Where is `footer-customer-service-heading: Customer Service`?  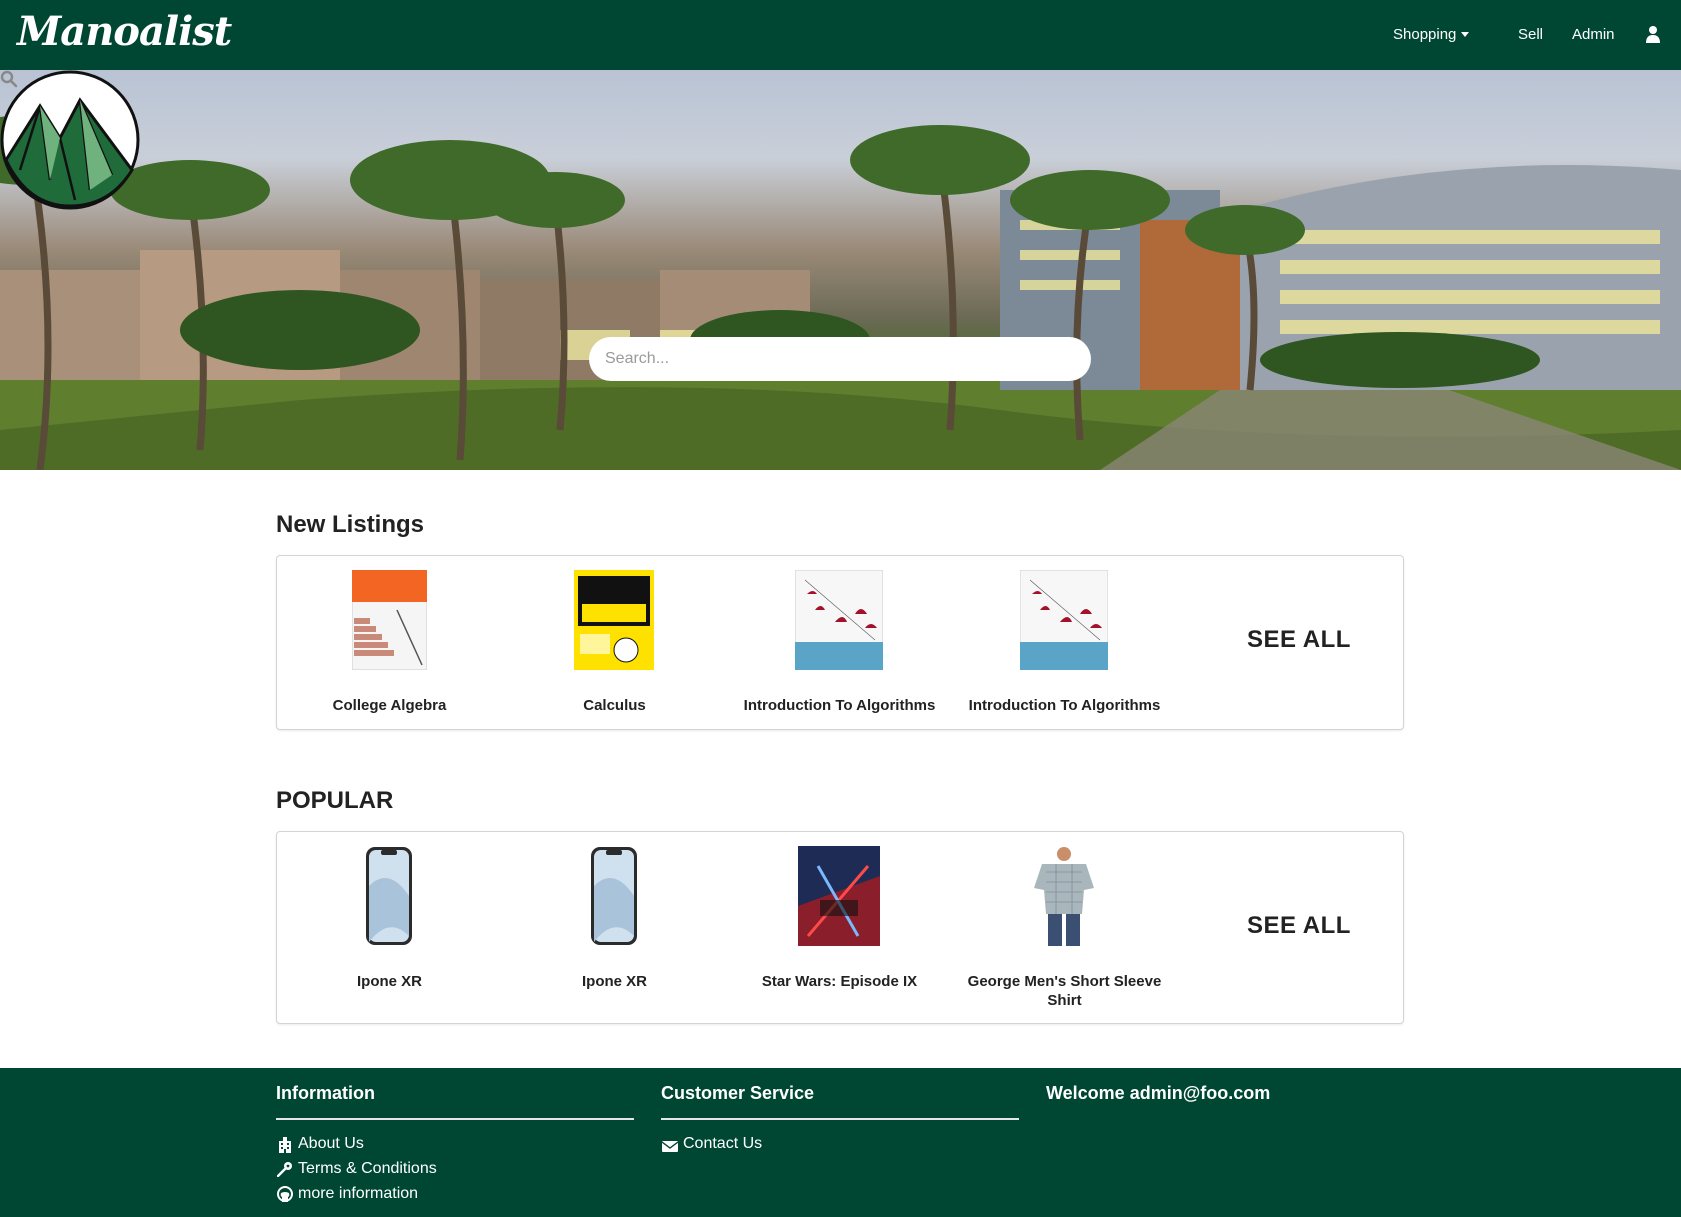
footer-customer-service-heading: Customer Service is located at coordinates (738, 1093).